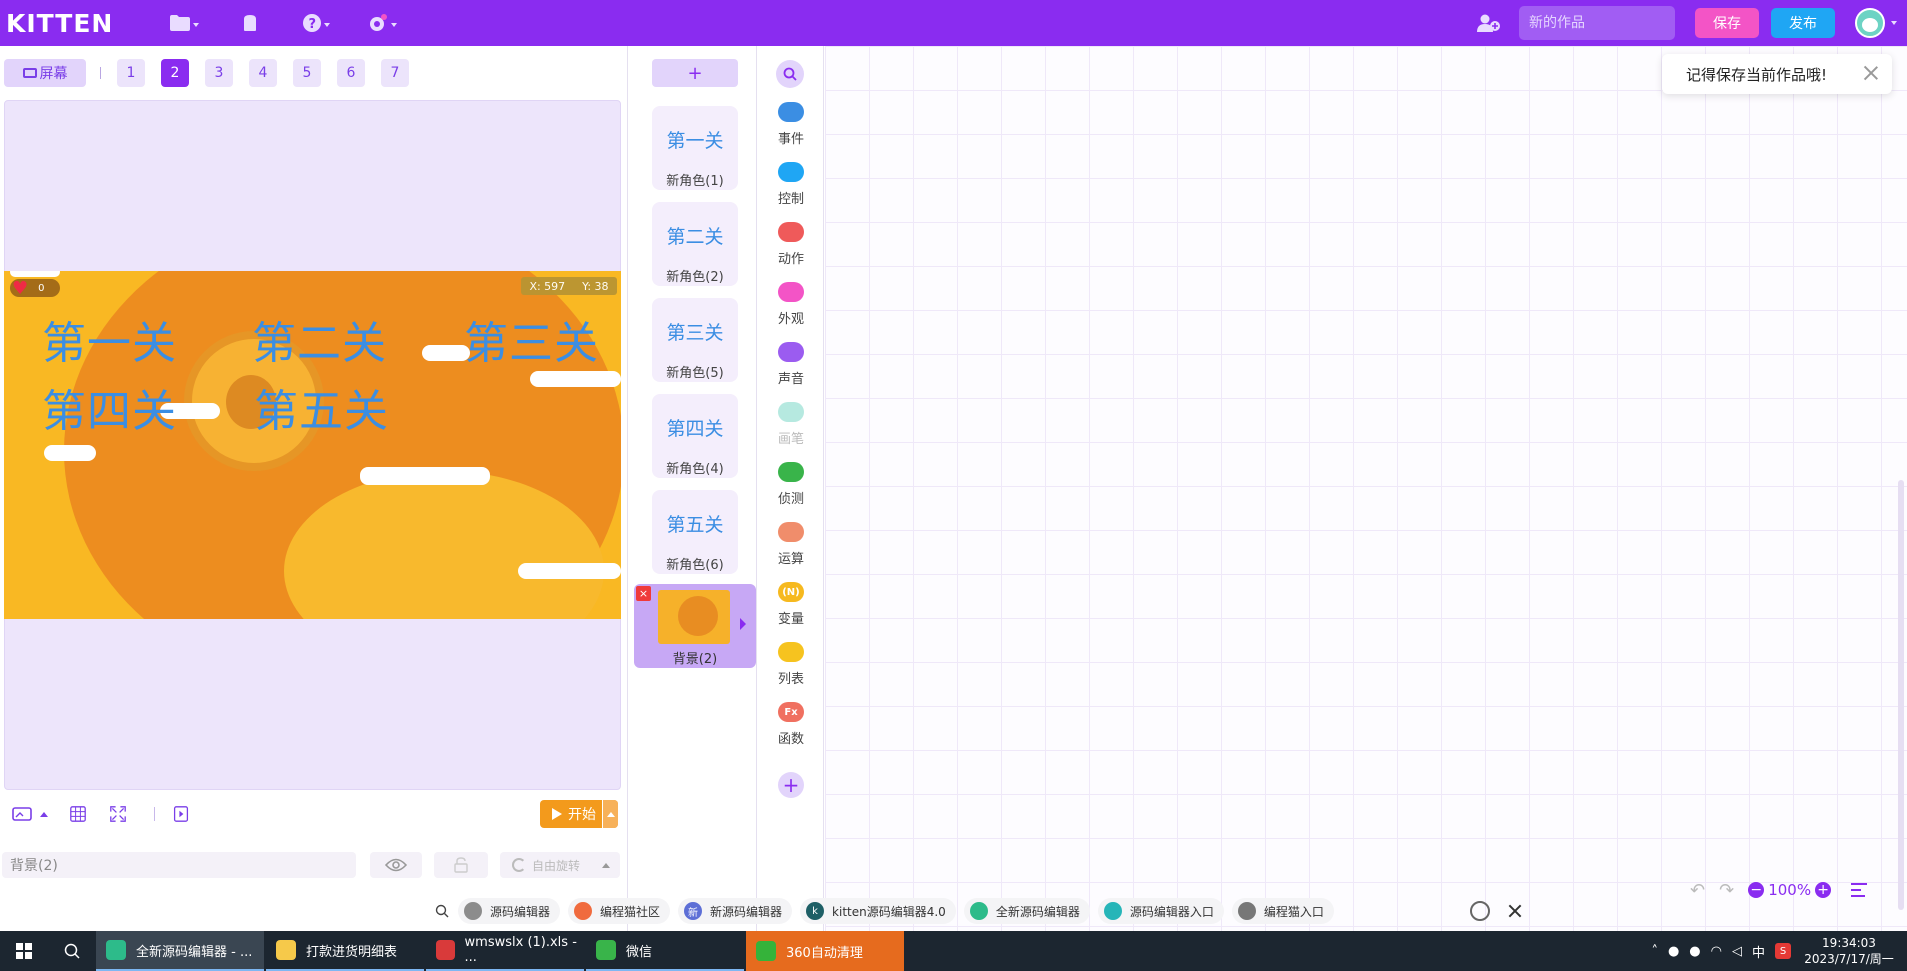 The height and width of the screenshot is (971, 1907). I want to click on screen-tab-active: 2, so click(175, 73).